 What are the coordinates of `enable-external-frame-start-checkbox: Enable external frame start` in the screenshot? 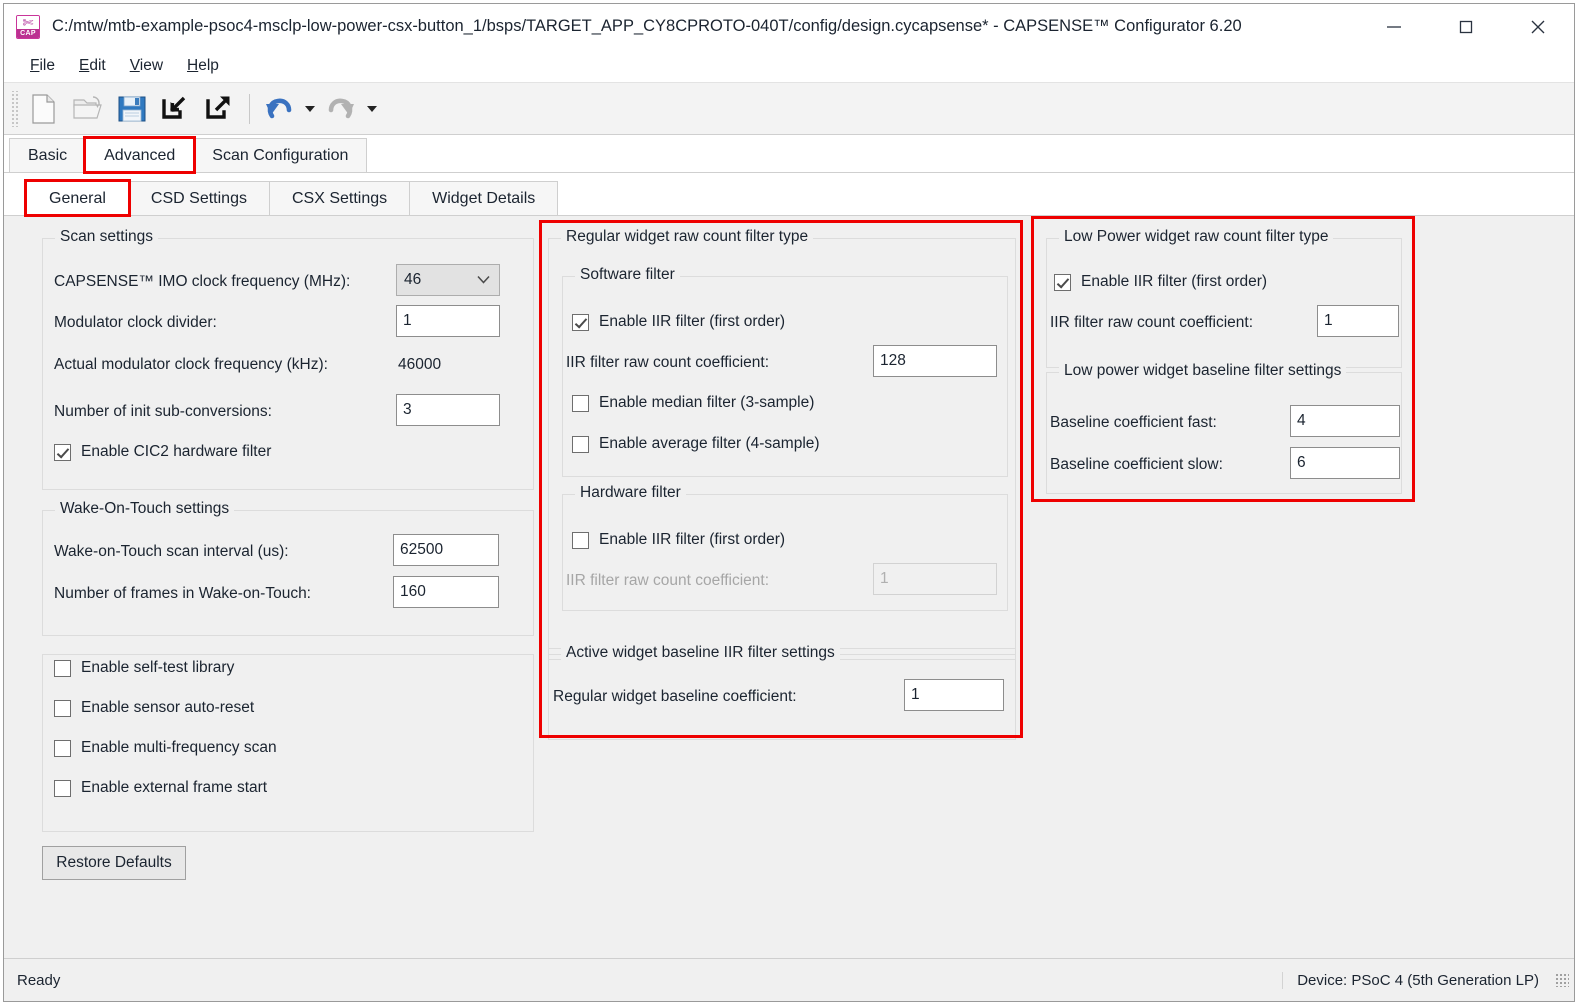 It's located at (160, 788).